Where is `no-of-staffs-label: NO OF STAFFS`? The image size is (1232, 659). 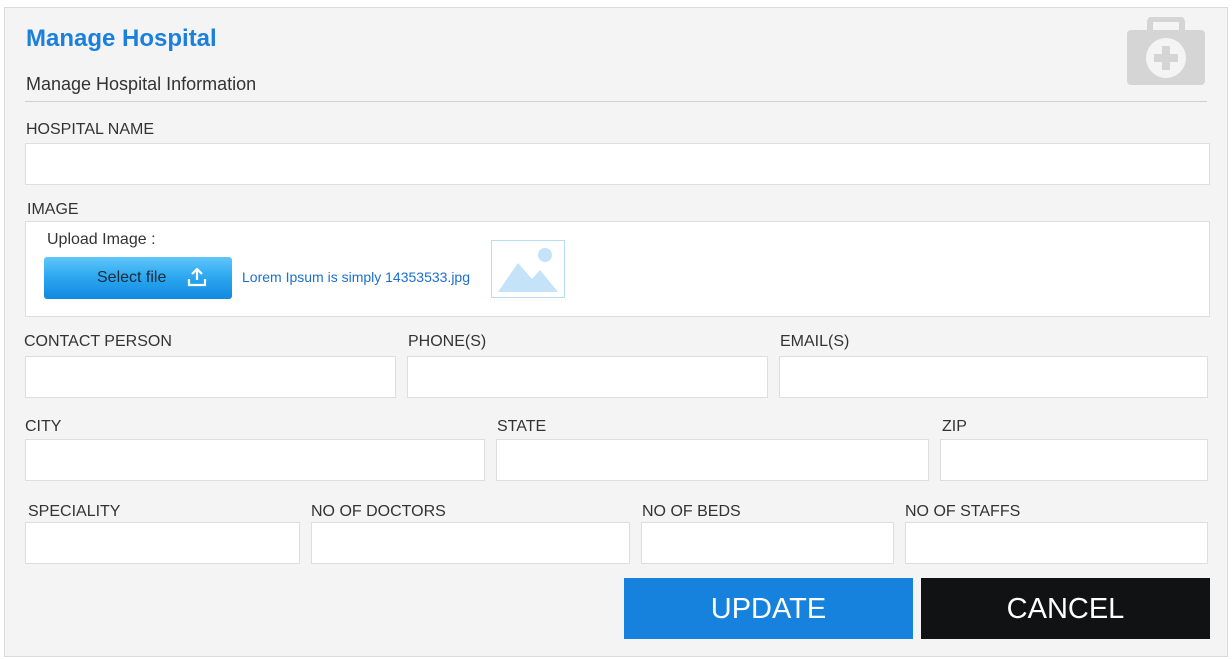 no-of-staffs-label: NO OF STAFFS is located at coordinates (963, 511).